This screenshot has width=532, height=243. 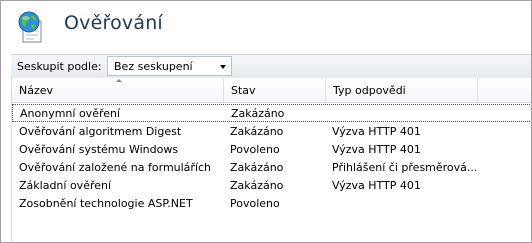 What do you see at coordinates (31, 27) in the screenshot?
I see `globe-document-icon` at bounding box center [31, 27].